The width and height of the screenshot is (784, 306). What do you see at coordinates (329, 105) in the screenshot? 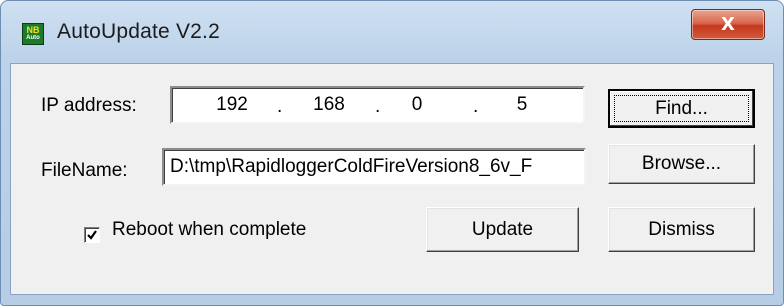
I see `ip-octet-2: 168` at bounding box center [329, 105].